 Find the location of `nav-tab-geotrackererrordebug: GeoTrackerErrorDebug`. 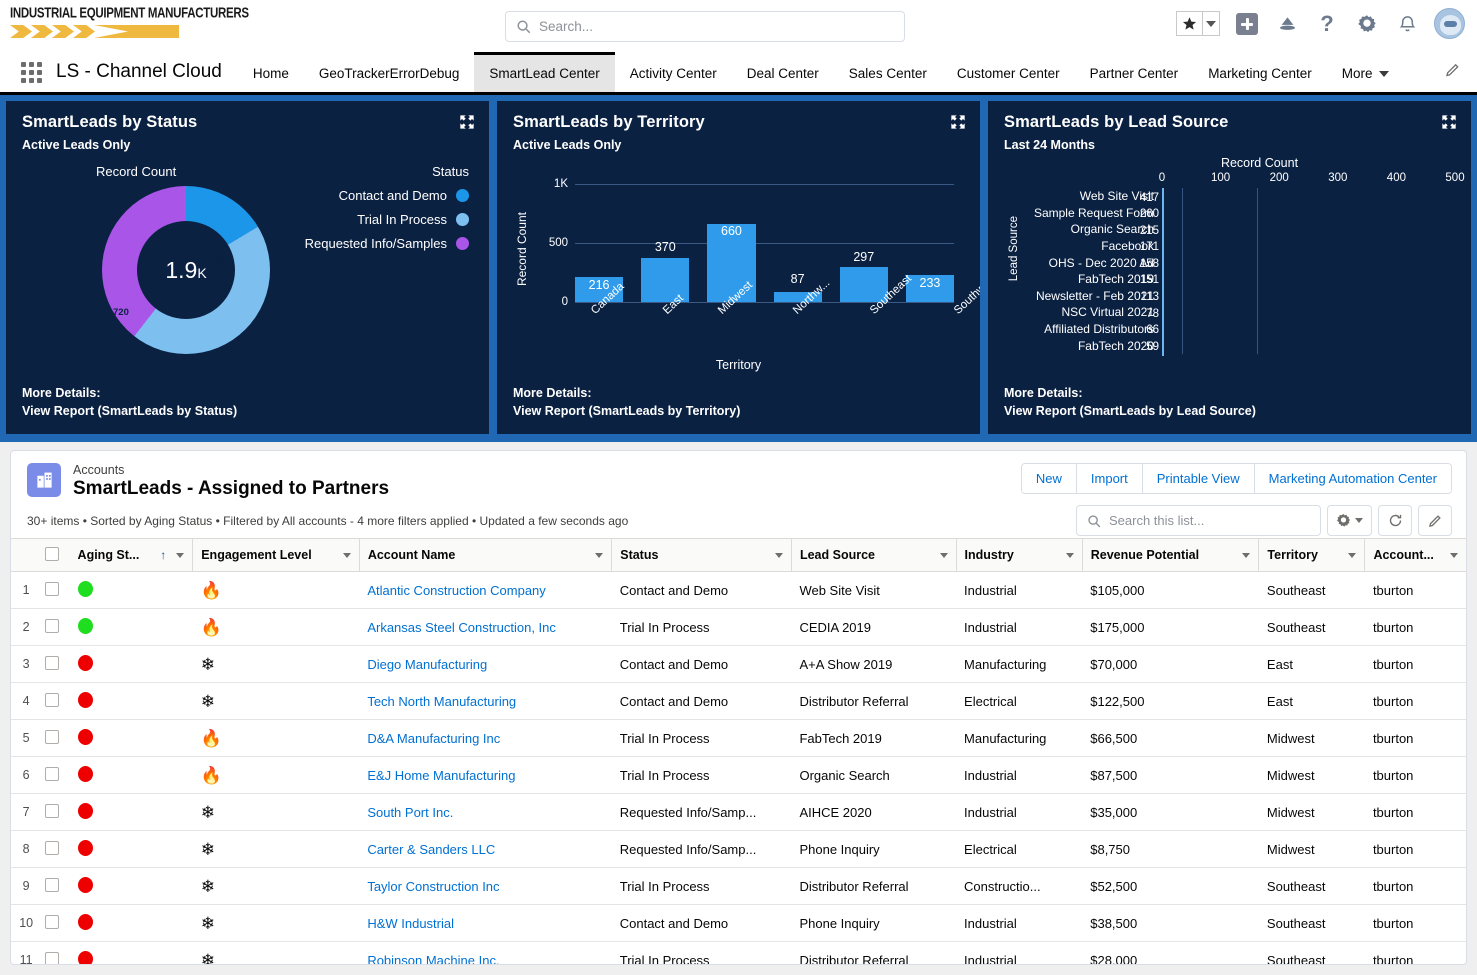

nav-tab-geotrackererrordebug: GeoTrackerErrorDebug is located at coordinates (389, 72).